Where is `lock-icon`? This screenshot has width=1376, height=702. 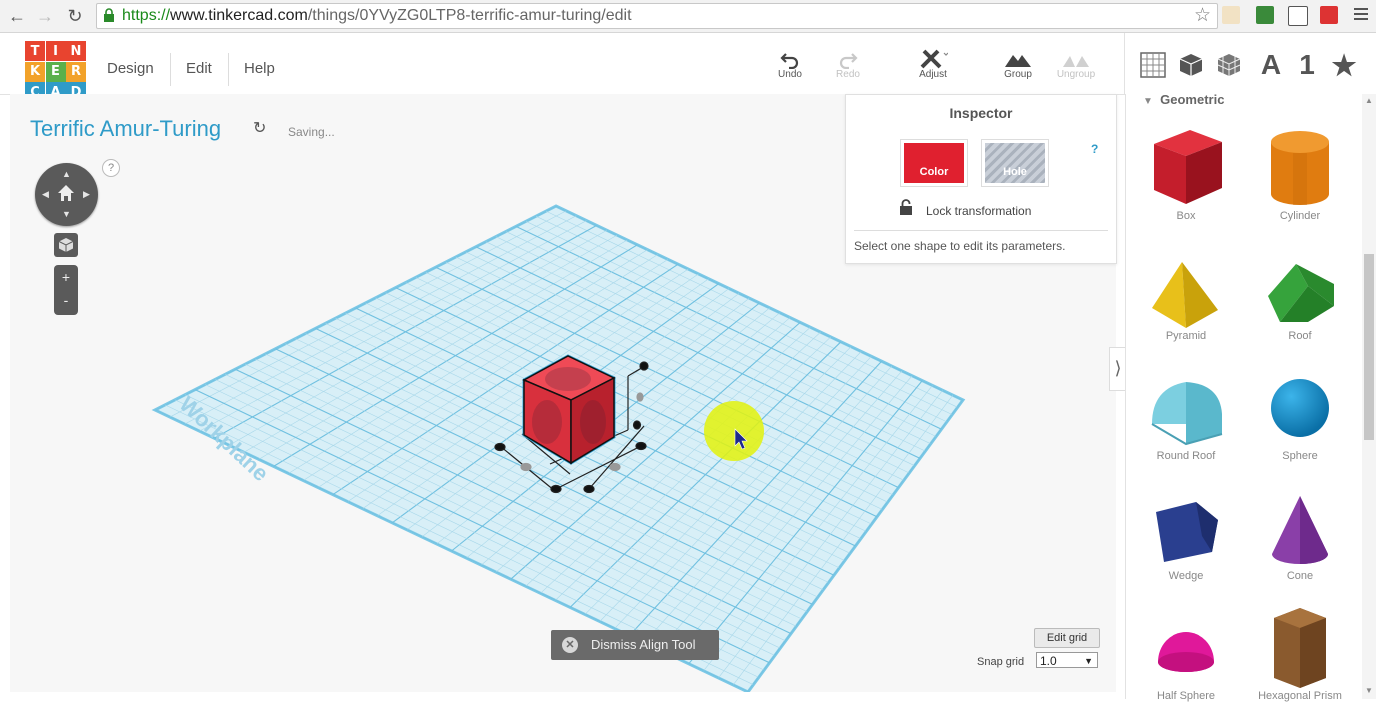
lock-icon is located at coordinates (109, 15).